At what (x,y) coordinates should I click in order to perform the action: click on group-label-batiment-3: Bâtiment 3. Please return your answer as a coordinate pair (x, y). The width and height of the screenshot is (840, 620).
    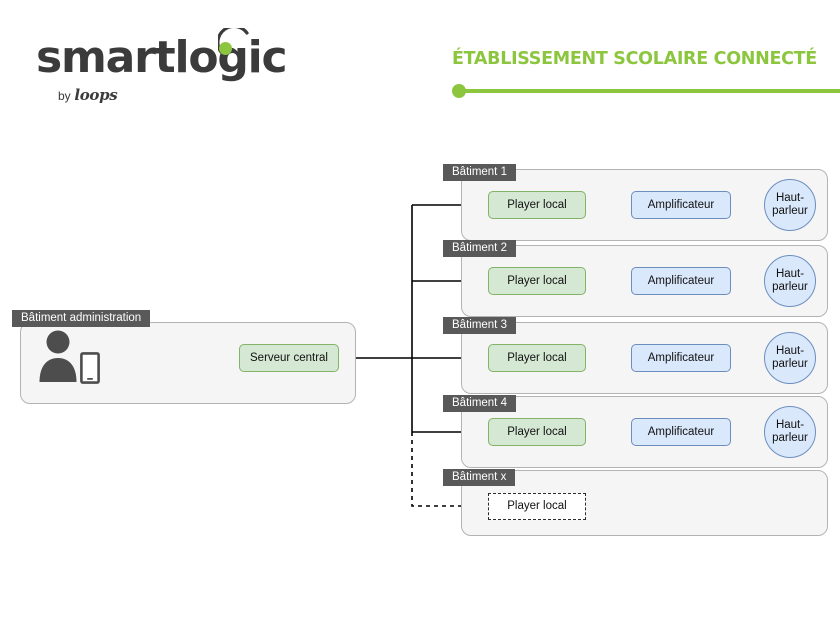
    Looking at the image, I should click on (479, 325).